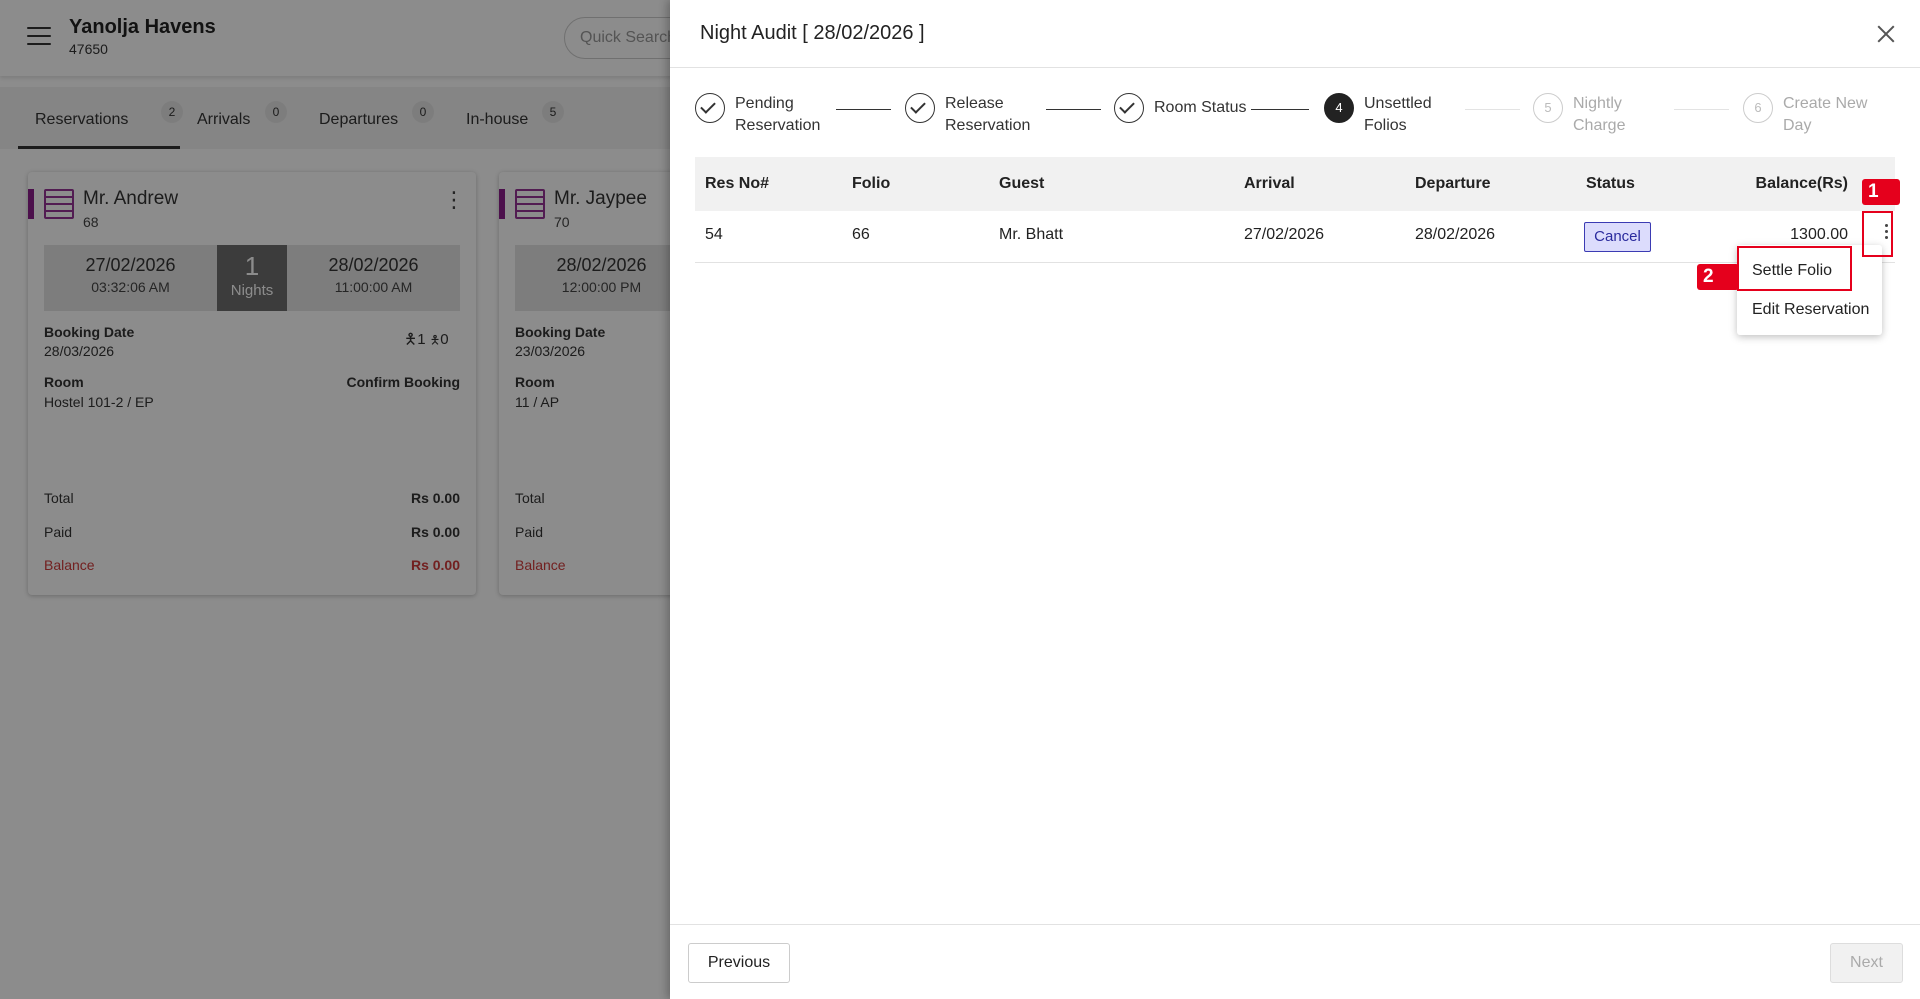  I want to click on column-header: Arrival, so click(1269, 183).